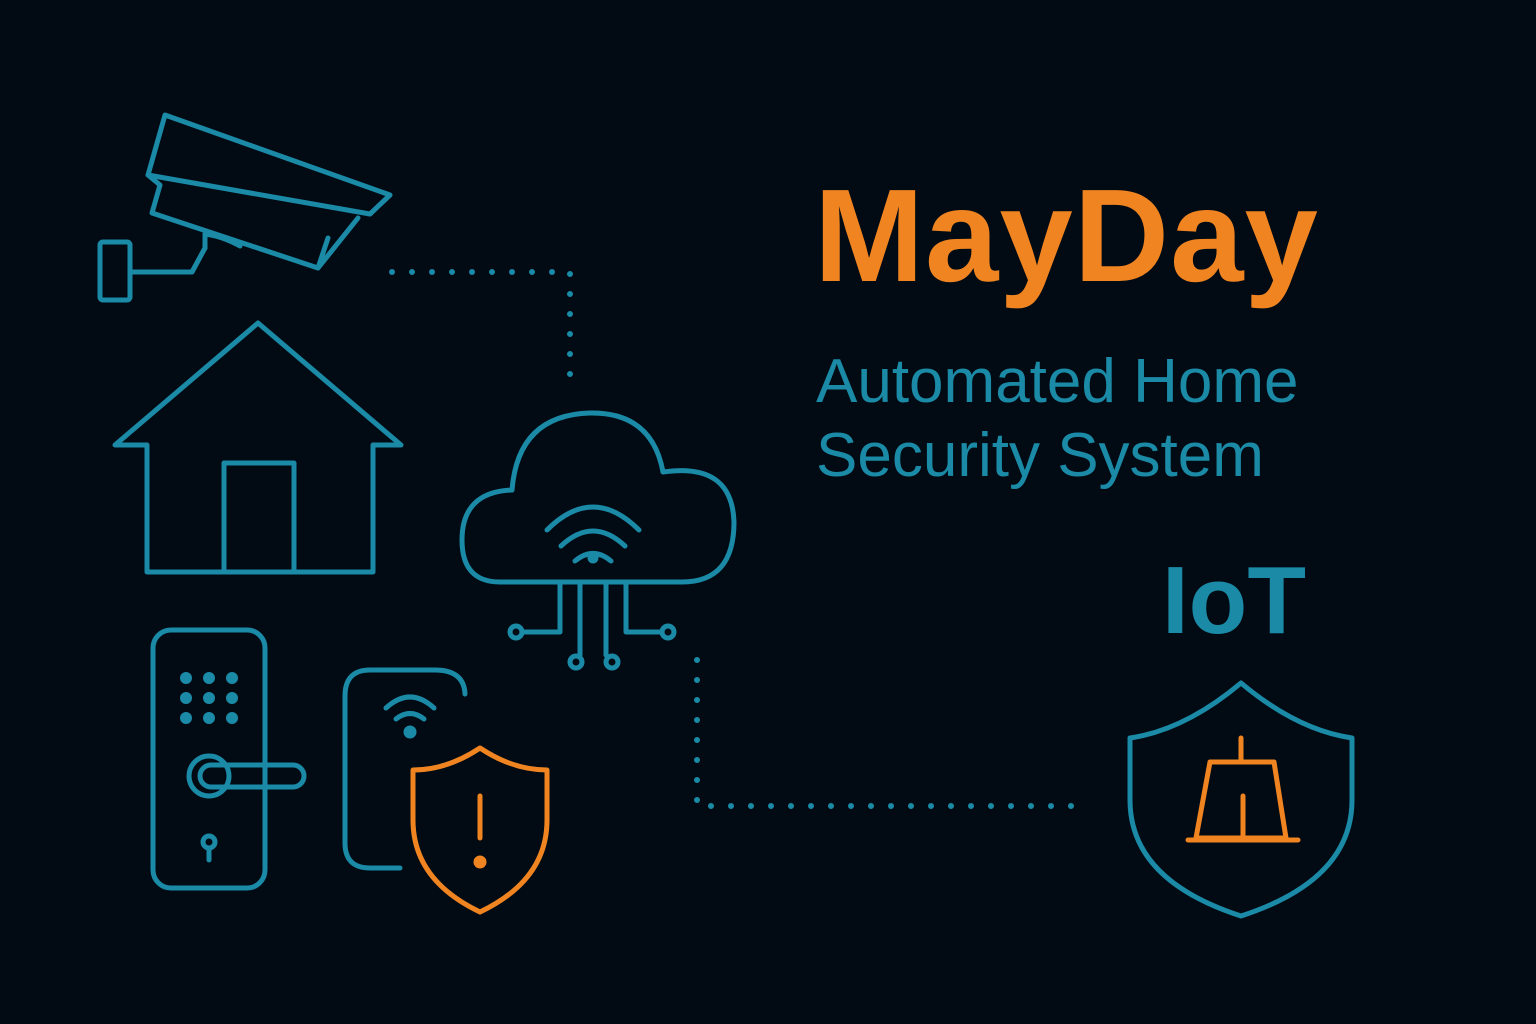 The height and width of the screenshot is (1024, 1536). Describe the element at coordinates (480, 830) in the screenshot. I see `alert-shield-icon` at that location.